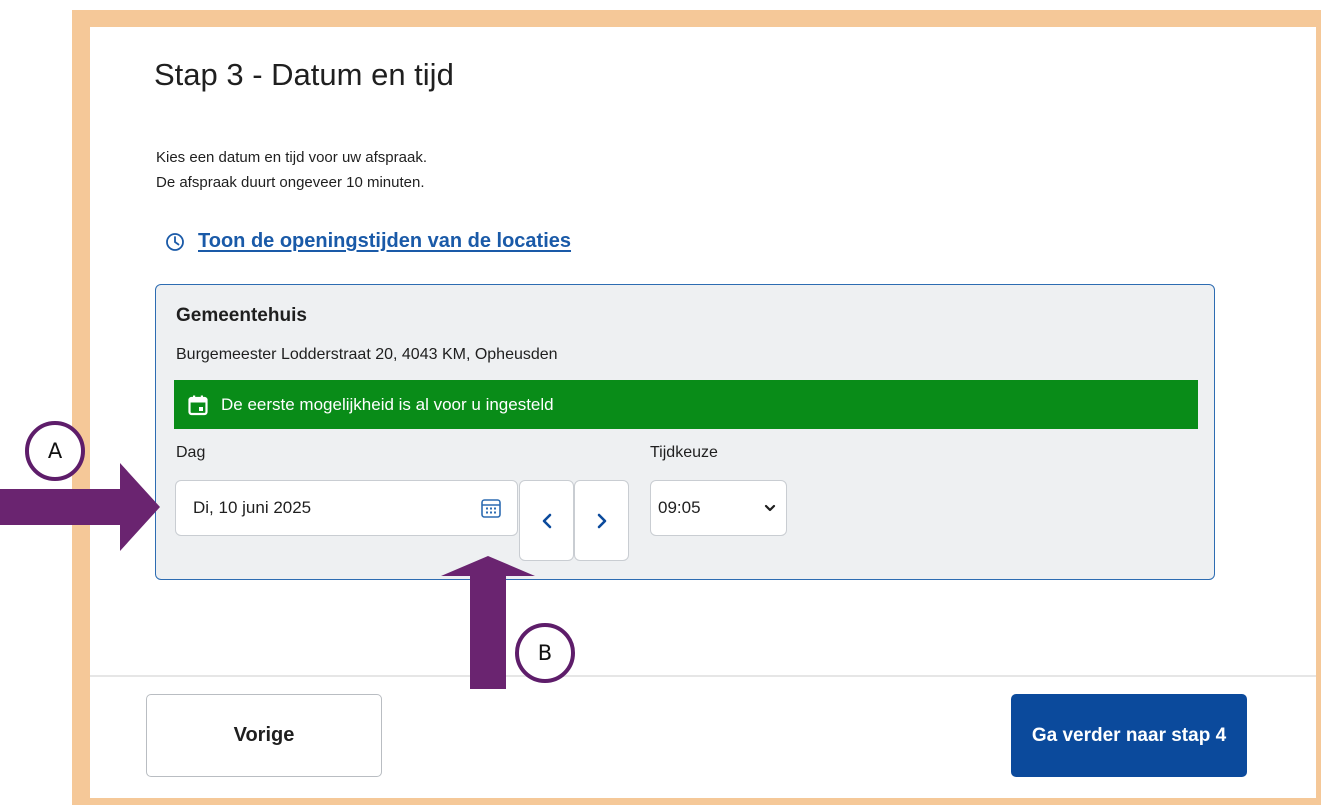 The image size is (1321, 805). Describe the element at coordinates (241, 315) in the screenshot. I see `location-name: Gemeentehuis` at that location.